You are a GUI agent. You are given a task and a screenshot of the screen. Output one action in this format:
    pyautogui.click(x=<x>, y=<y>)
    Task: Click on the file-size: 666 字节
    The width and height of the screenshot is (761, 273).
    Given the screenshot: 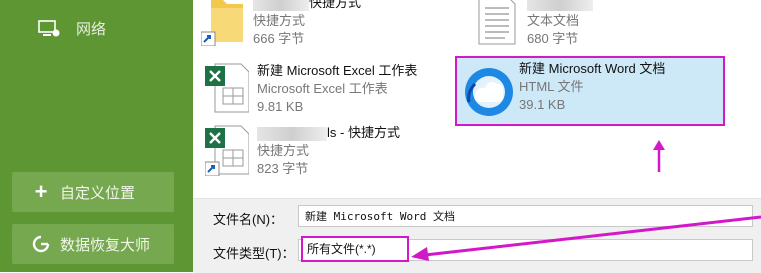 What is the action you would take?
    pyautogui.click(x=279, y=38)
    